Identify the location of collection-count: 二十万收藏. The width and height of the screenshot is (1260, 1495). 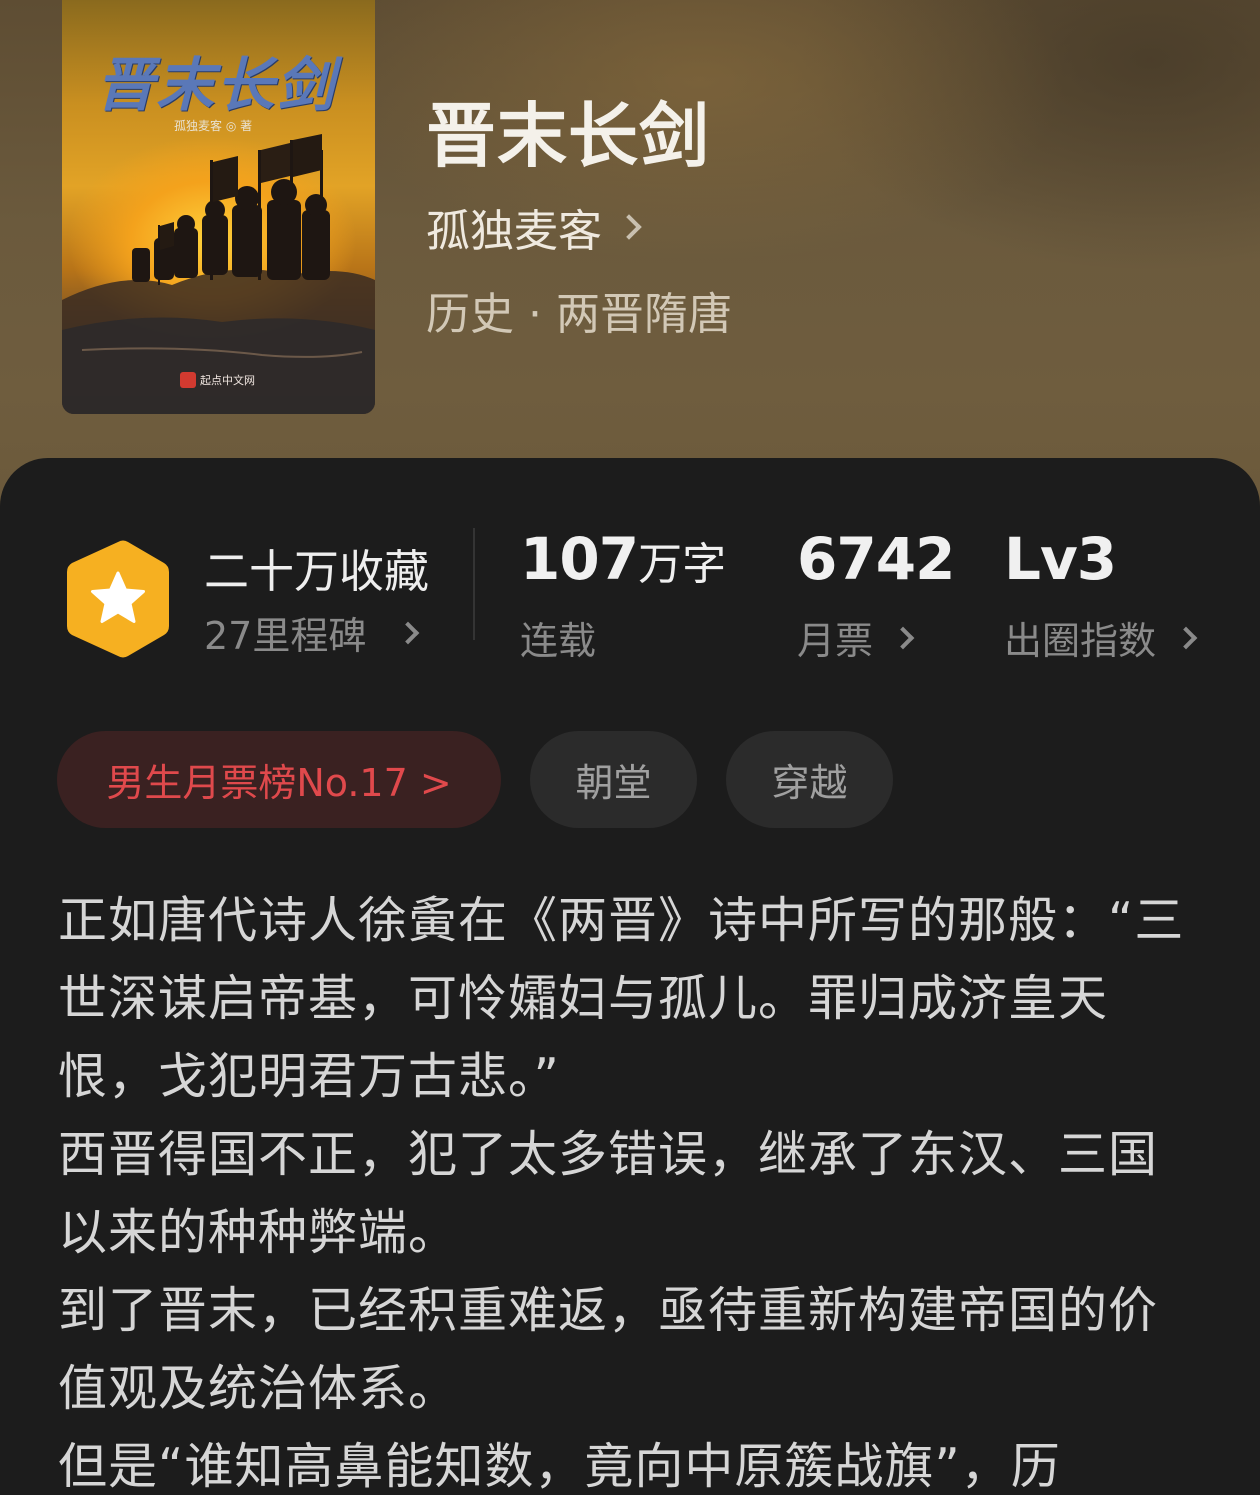
(317, 571).